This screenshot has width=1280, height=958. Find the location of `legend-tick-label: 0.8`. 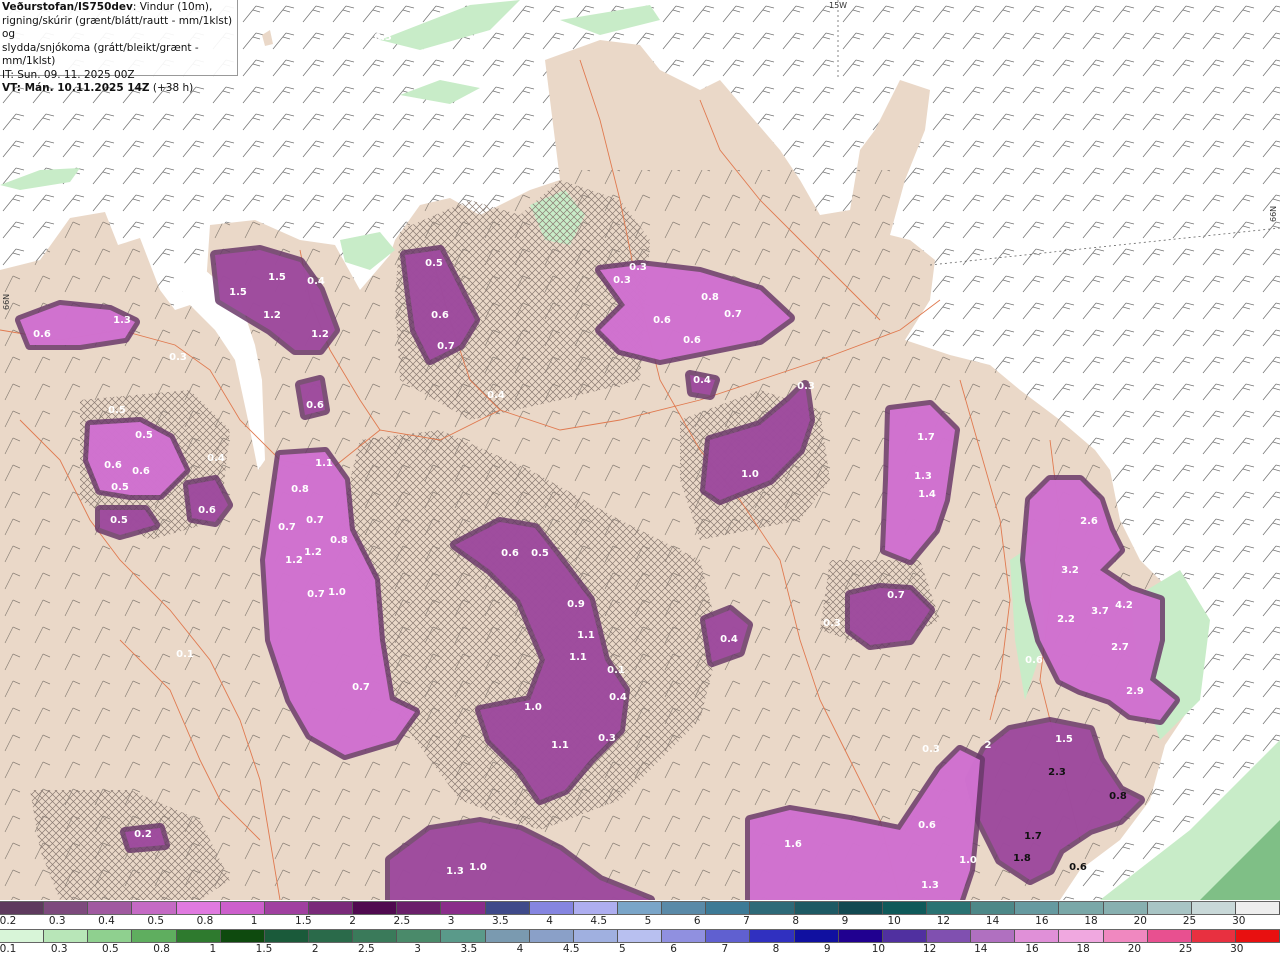

legend-tick-label: 0.8 is located at coordinates (161, 949).